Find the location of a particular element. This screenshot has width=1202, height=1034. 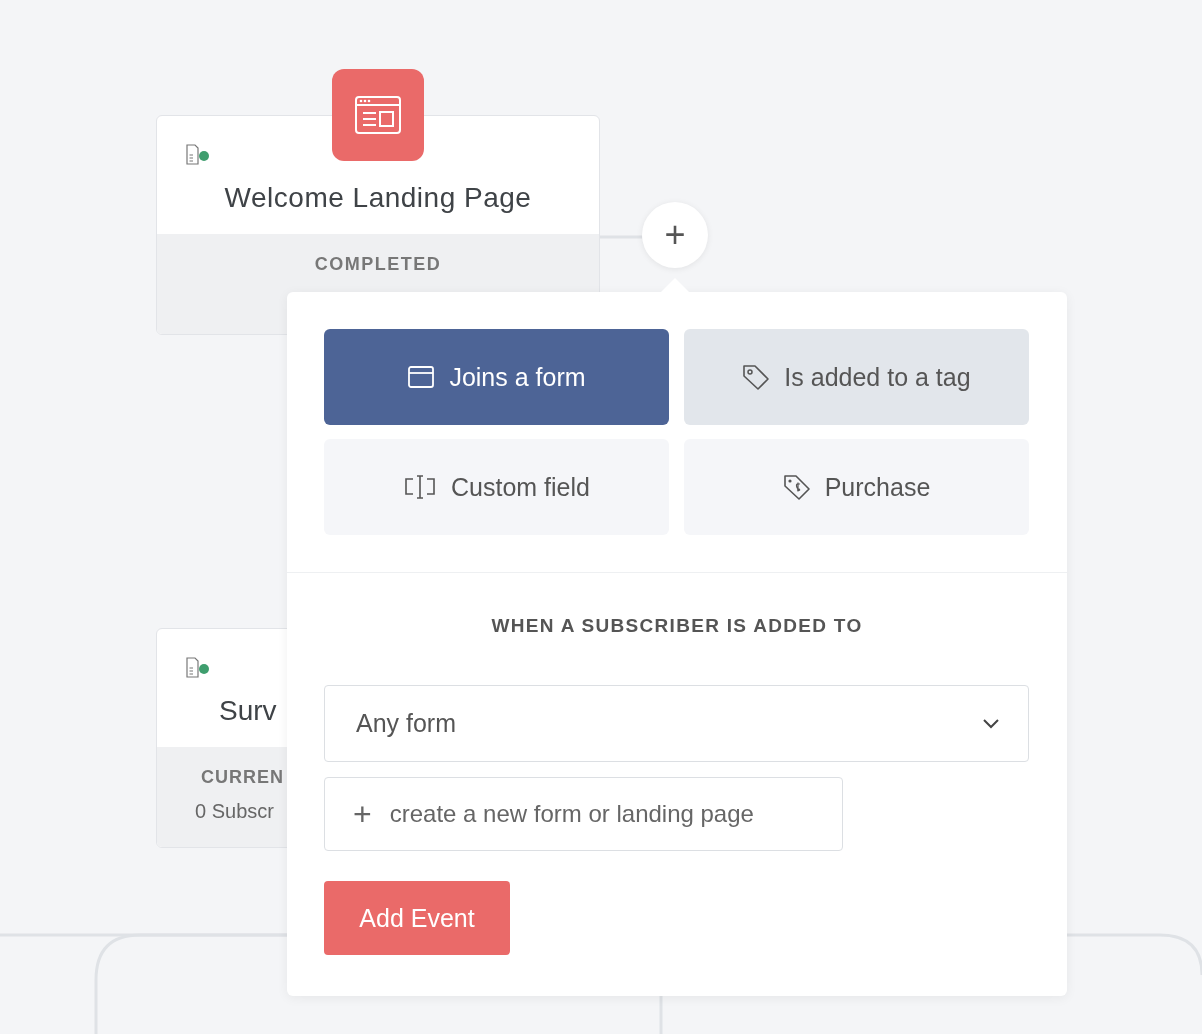

browser-window-icon is located at coordinates (378, 115).